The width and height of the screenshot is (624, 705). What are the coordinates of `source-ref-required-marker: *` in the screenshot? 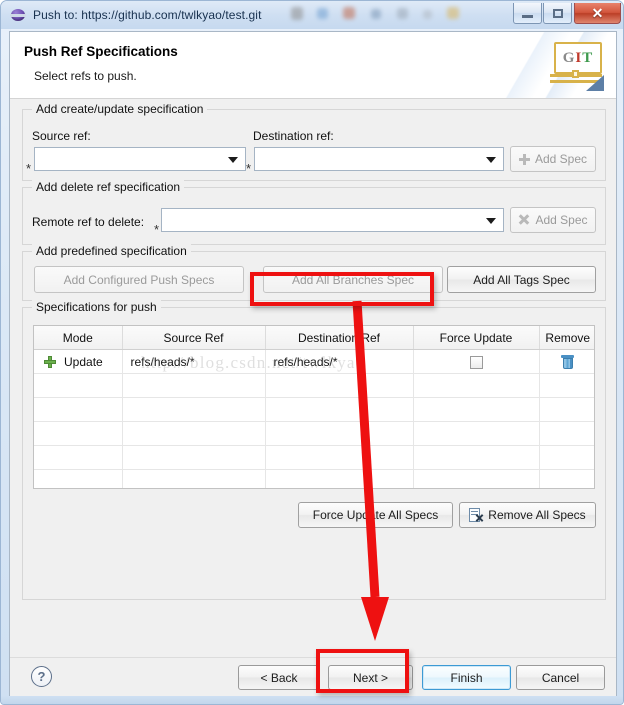 It's located at (29, 168).